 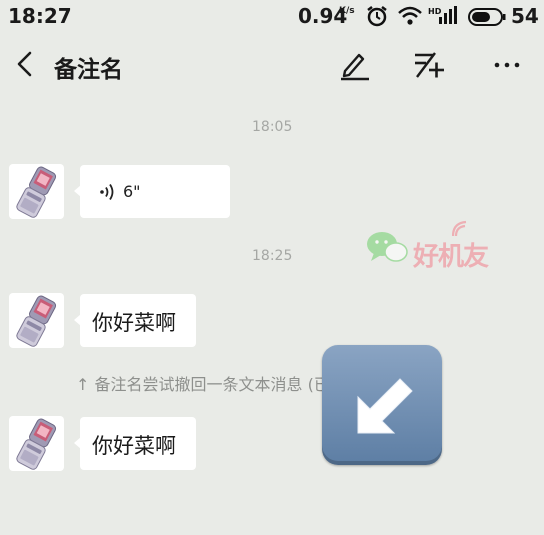 What do you see at coordinates (272, 127) in the screenshot?
I see `message-timestamp: 18:05` at bounding box center [272, 127].